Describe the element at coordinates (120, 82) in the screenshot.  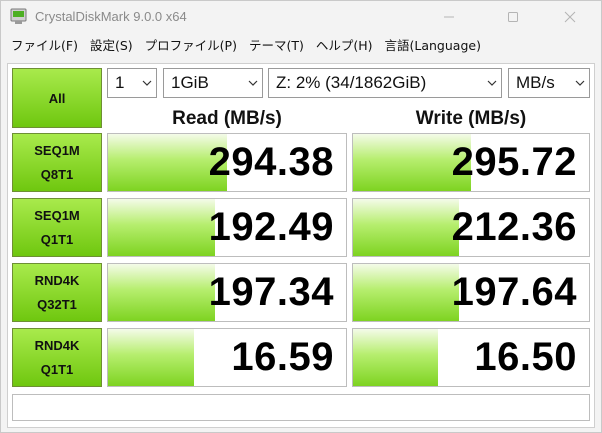
I see `test-count-value: 1` at that location.